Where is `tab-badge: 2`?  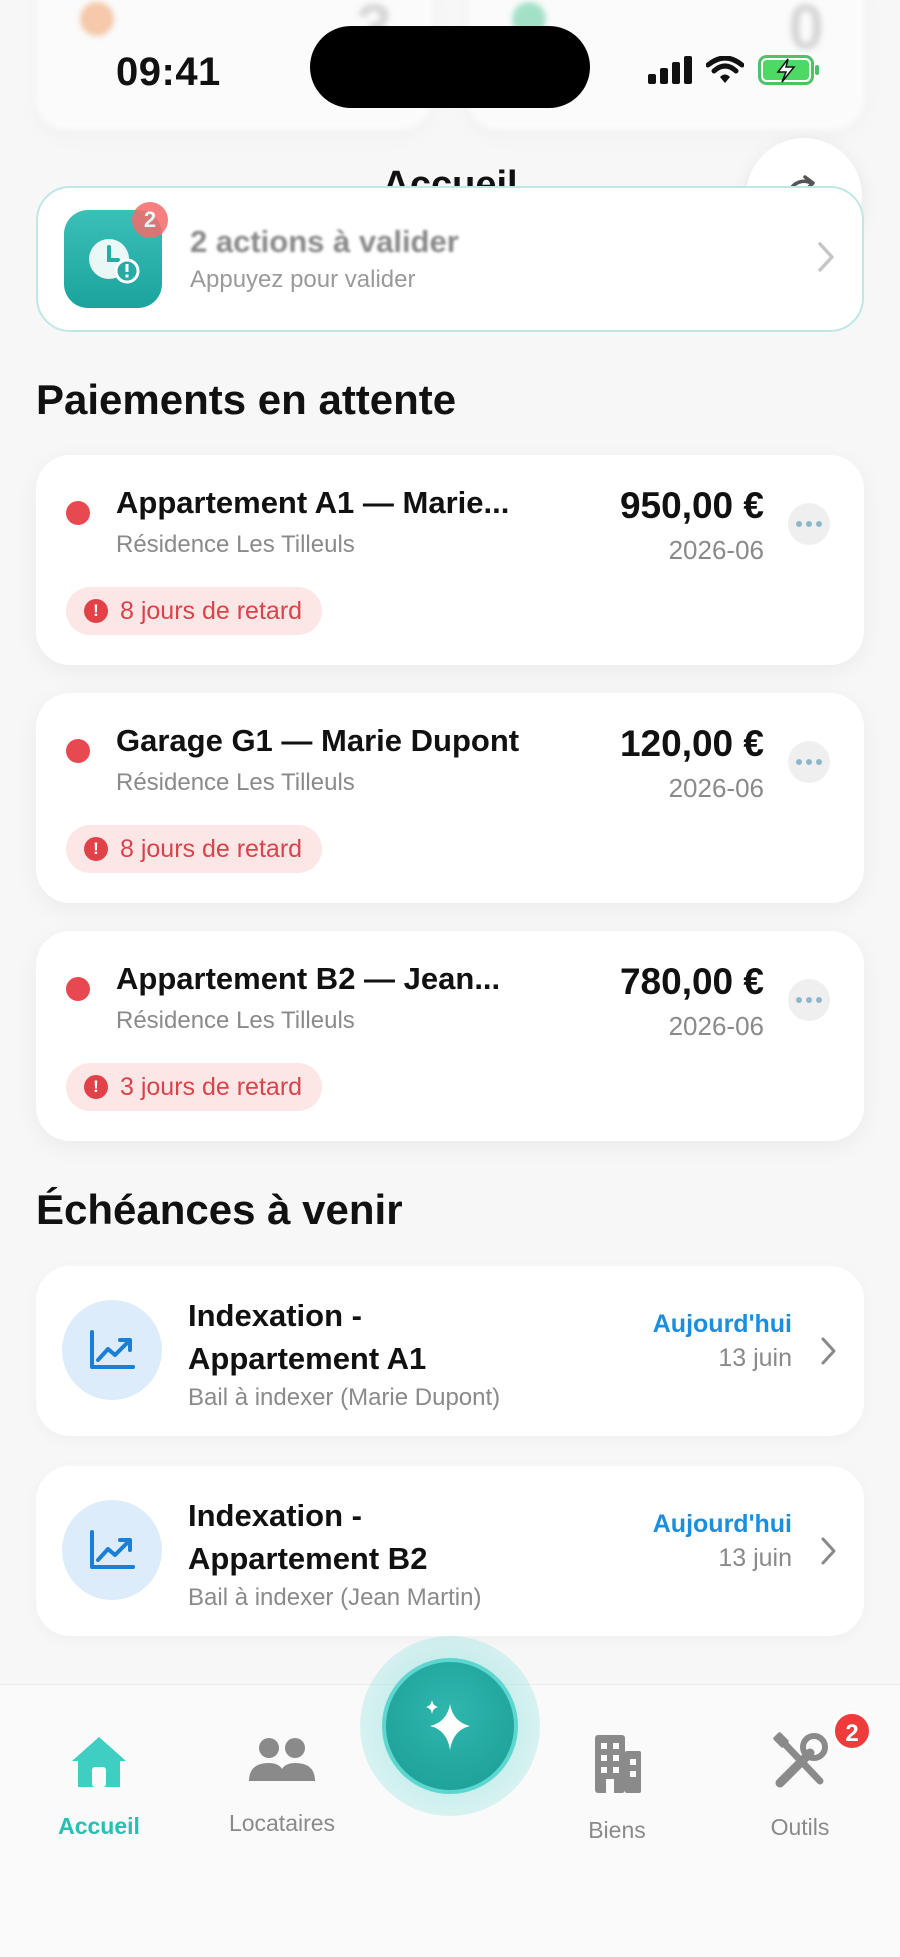
tab-badge: 2 is located at coordinates (852, 1731).